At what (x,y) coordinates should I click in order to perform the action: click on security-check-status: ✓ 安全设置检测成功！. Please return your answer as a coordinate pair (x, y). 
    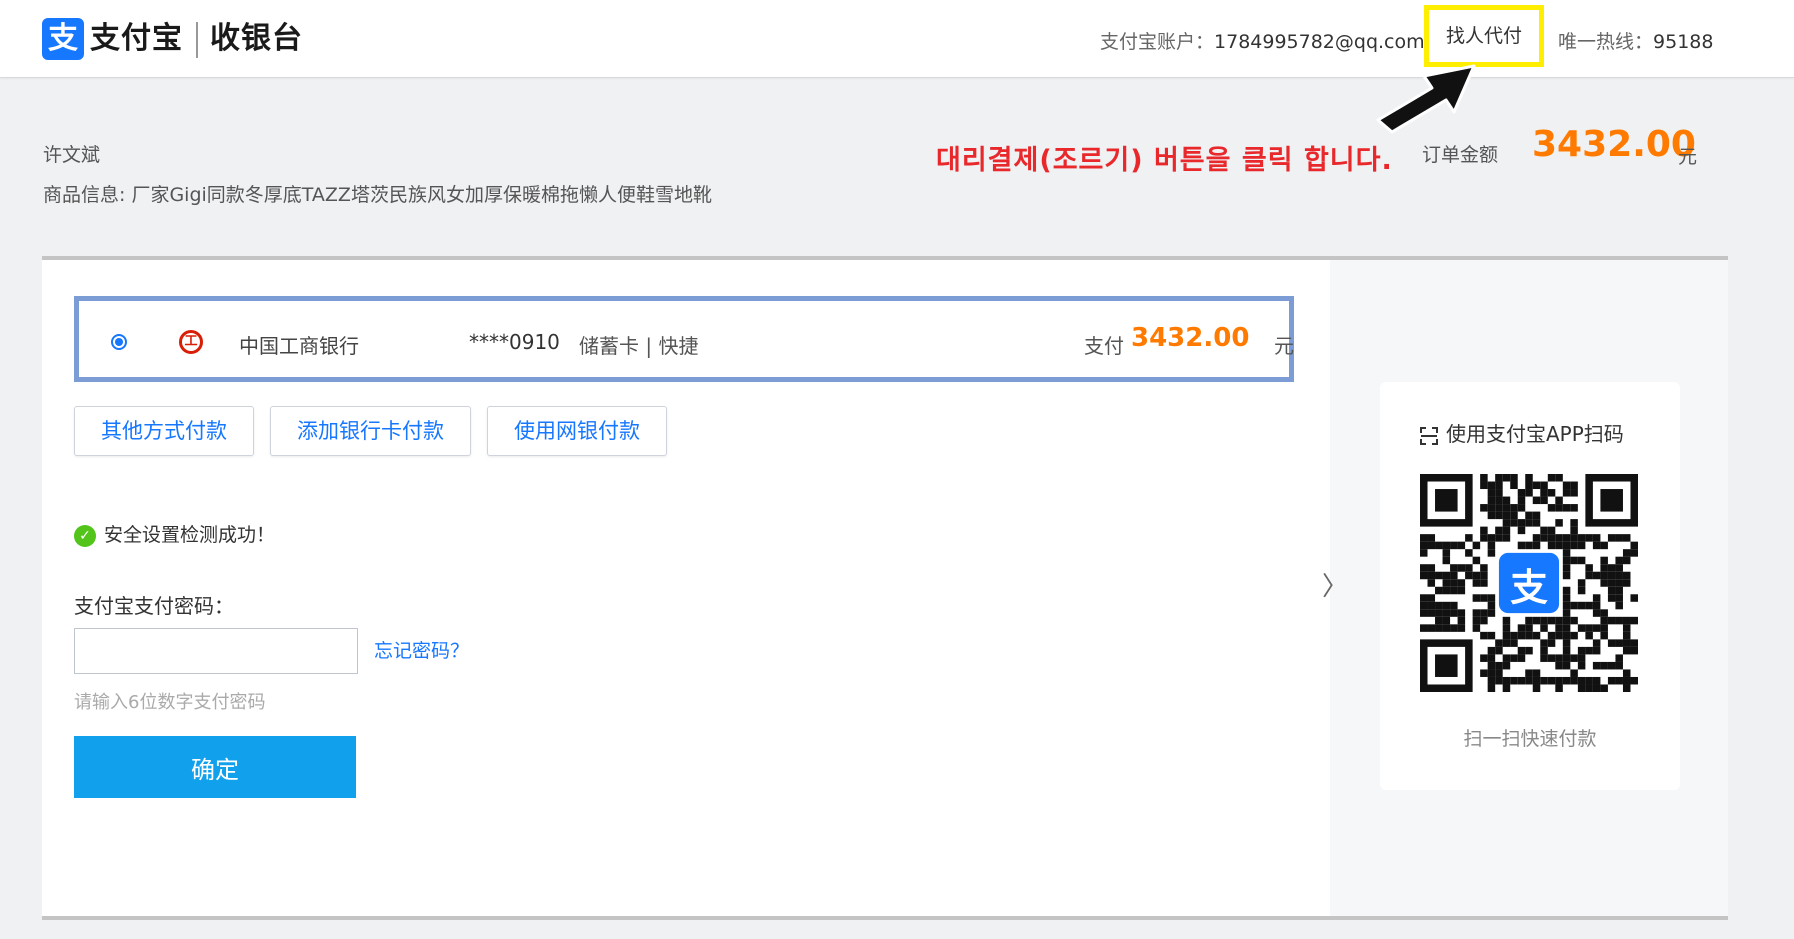
    Looking at the image, I should click on (174, 535).